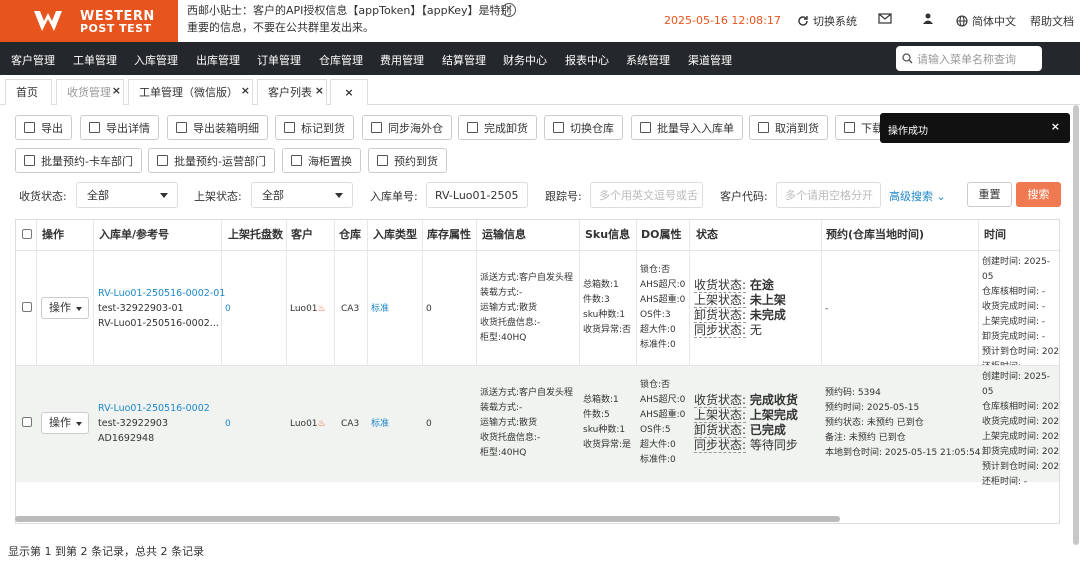 The image size is (1080, 570). I want to click on inbound-no-label: 入库单号:, so click(394, 196).